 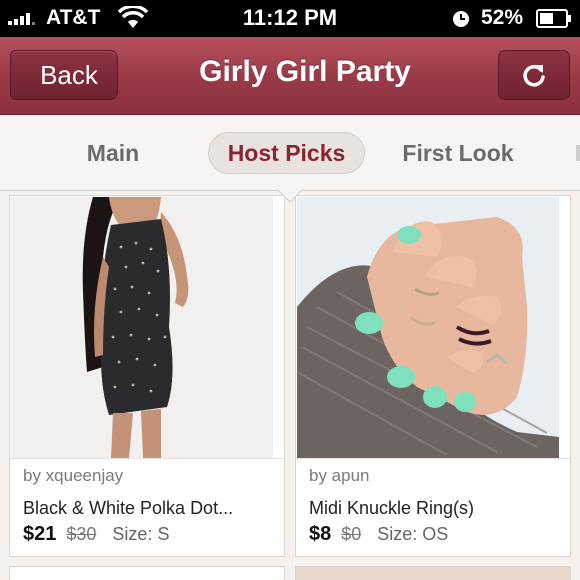 I want to click on price-row: $8 $0 Size: OS, so click(x=378, y=534).